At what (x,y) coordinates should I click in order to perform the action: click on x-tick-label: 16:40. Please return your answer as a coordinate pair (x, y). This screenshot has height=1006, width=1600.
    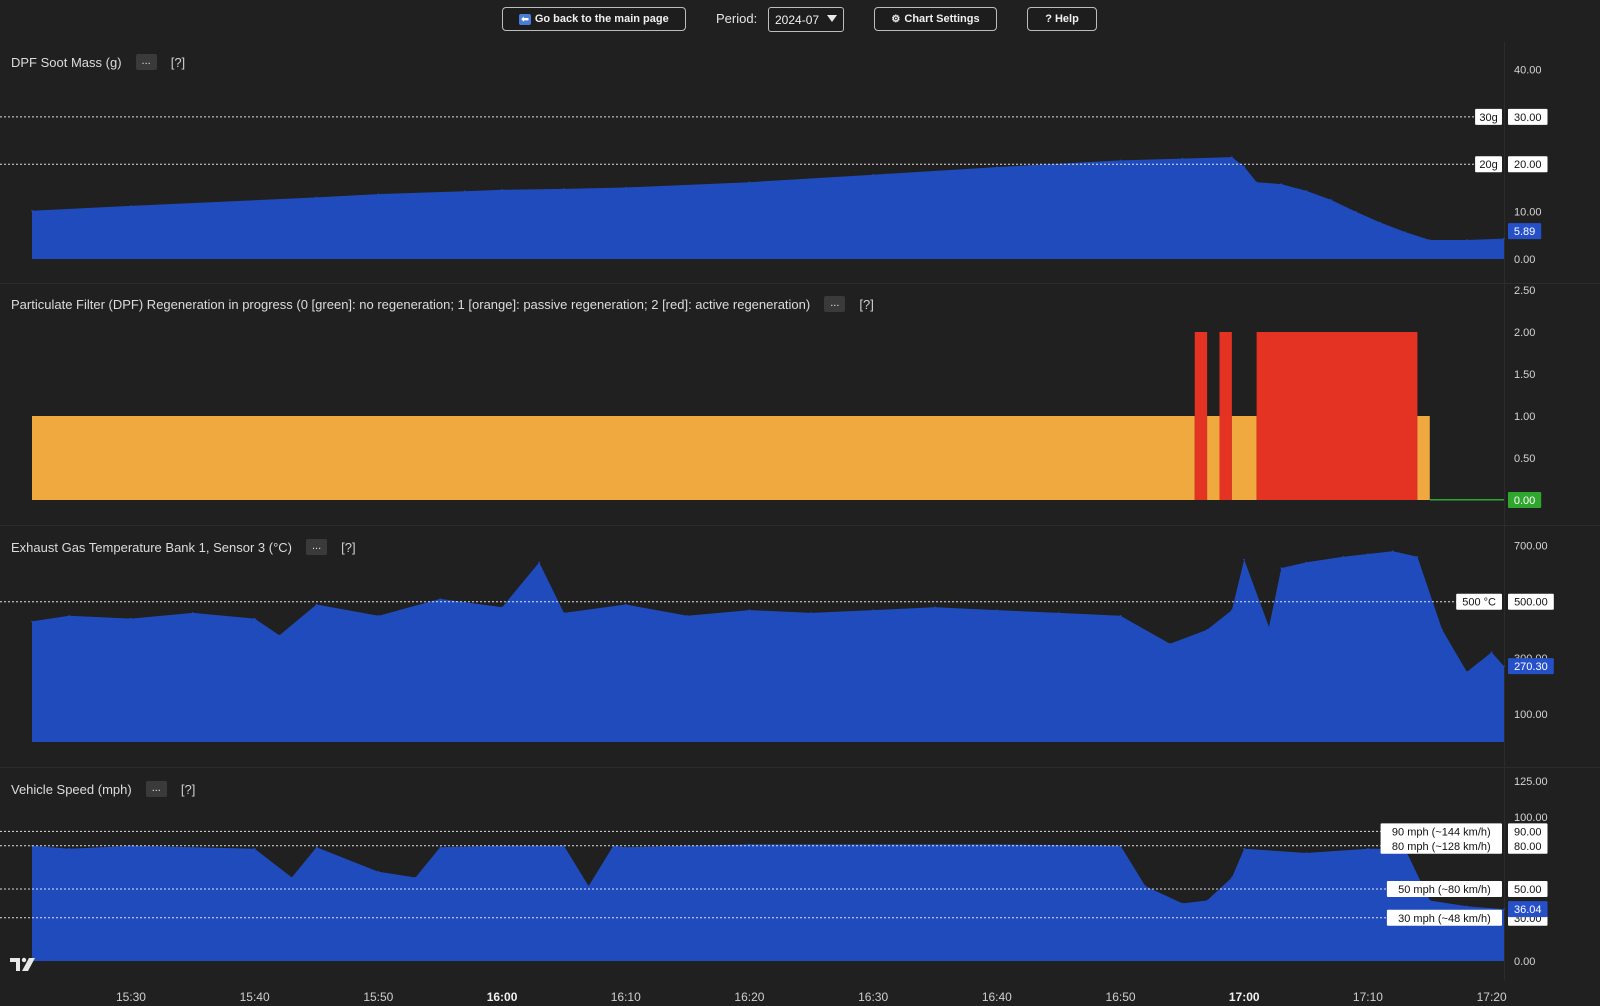
    Looking at the image, I should click on (997, 997).